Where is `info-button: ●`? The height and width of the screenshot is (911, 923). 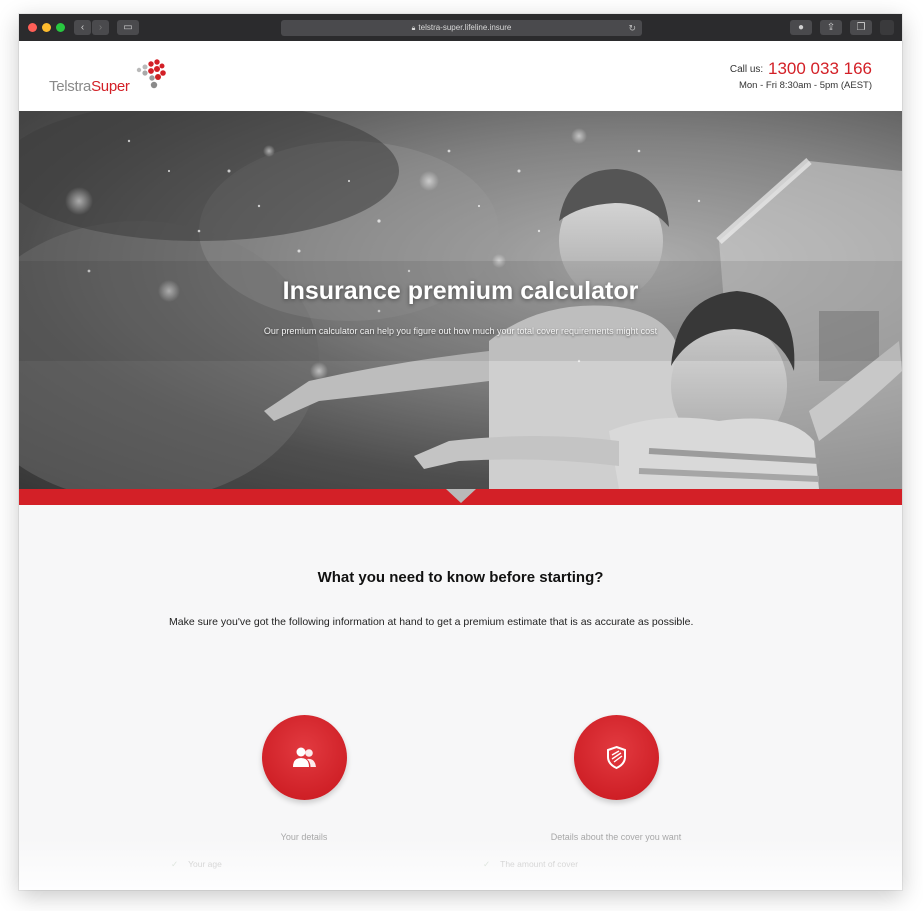
info-button: ● is located at coordinates (801, 27).